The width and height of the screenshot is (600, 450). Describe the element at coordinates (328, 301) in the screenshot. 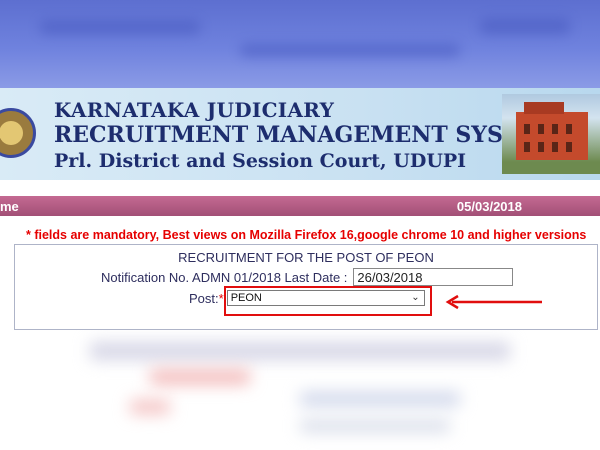

I see `annotation-highlight-box` at that location.